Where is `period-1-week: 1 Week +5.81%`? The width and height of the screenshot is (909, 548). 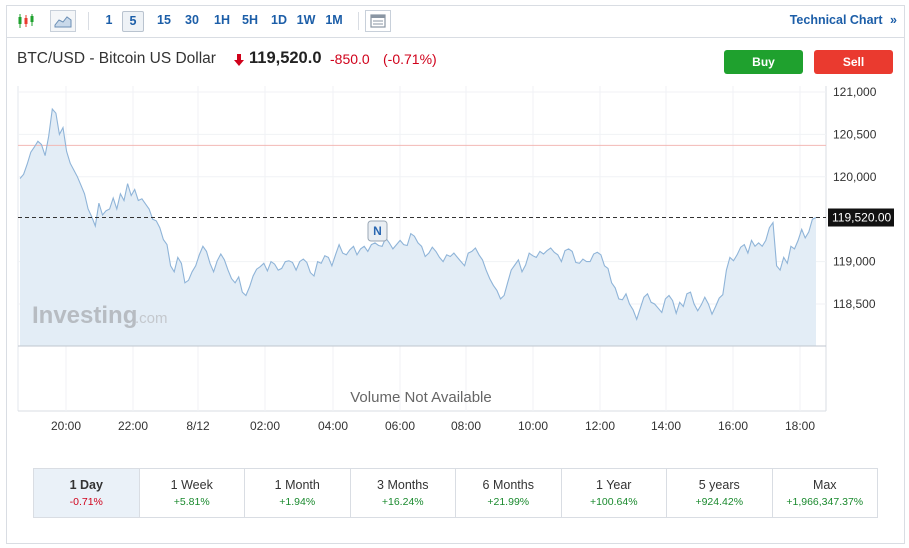 period-1-week: 1 Week +5.81% is located at coordinates (192, 493).